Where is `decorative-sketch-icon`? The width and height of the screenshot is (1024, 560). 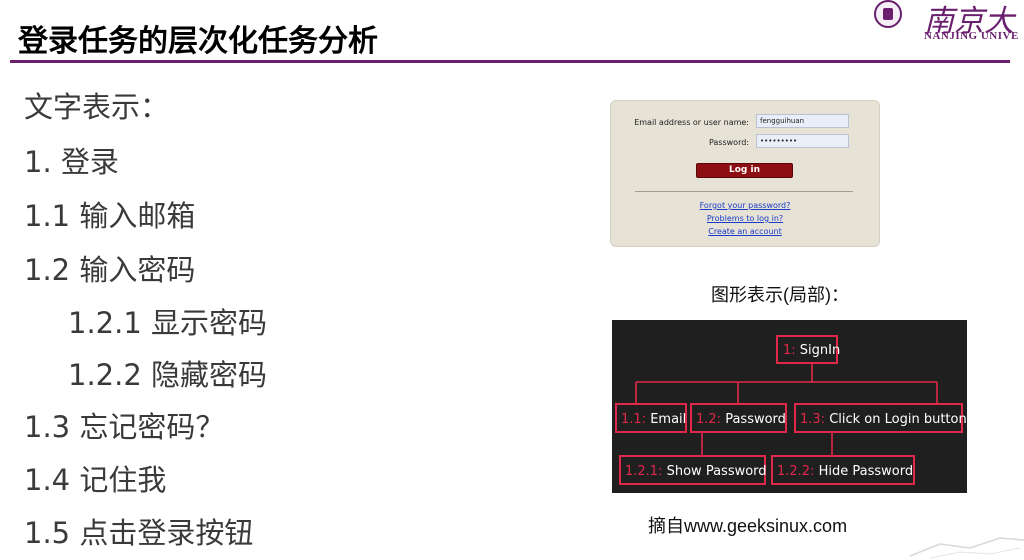
decorative-sketch-icon is located at coordinates (966, 548).